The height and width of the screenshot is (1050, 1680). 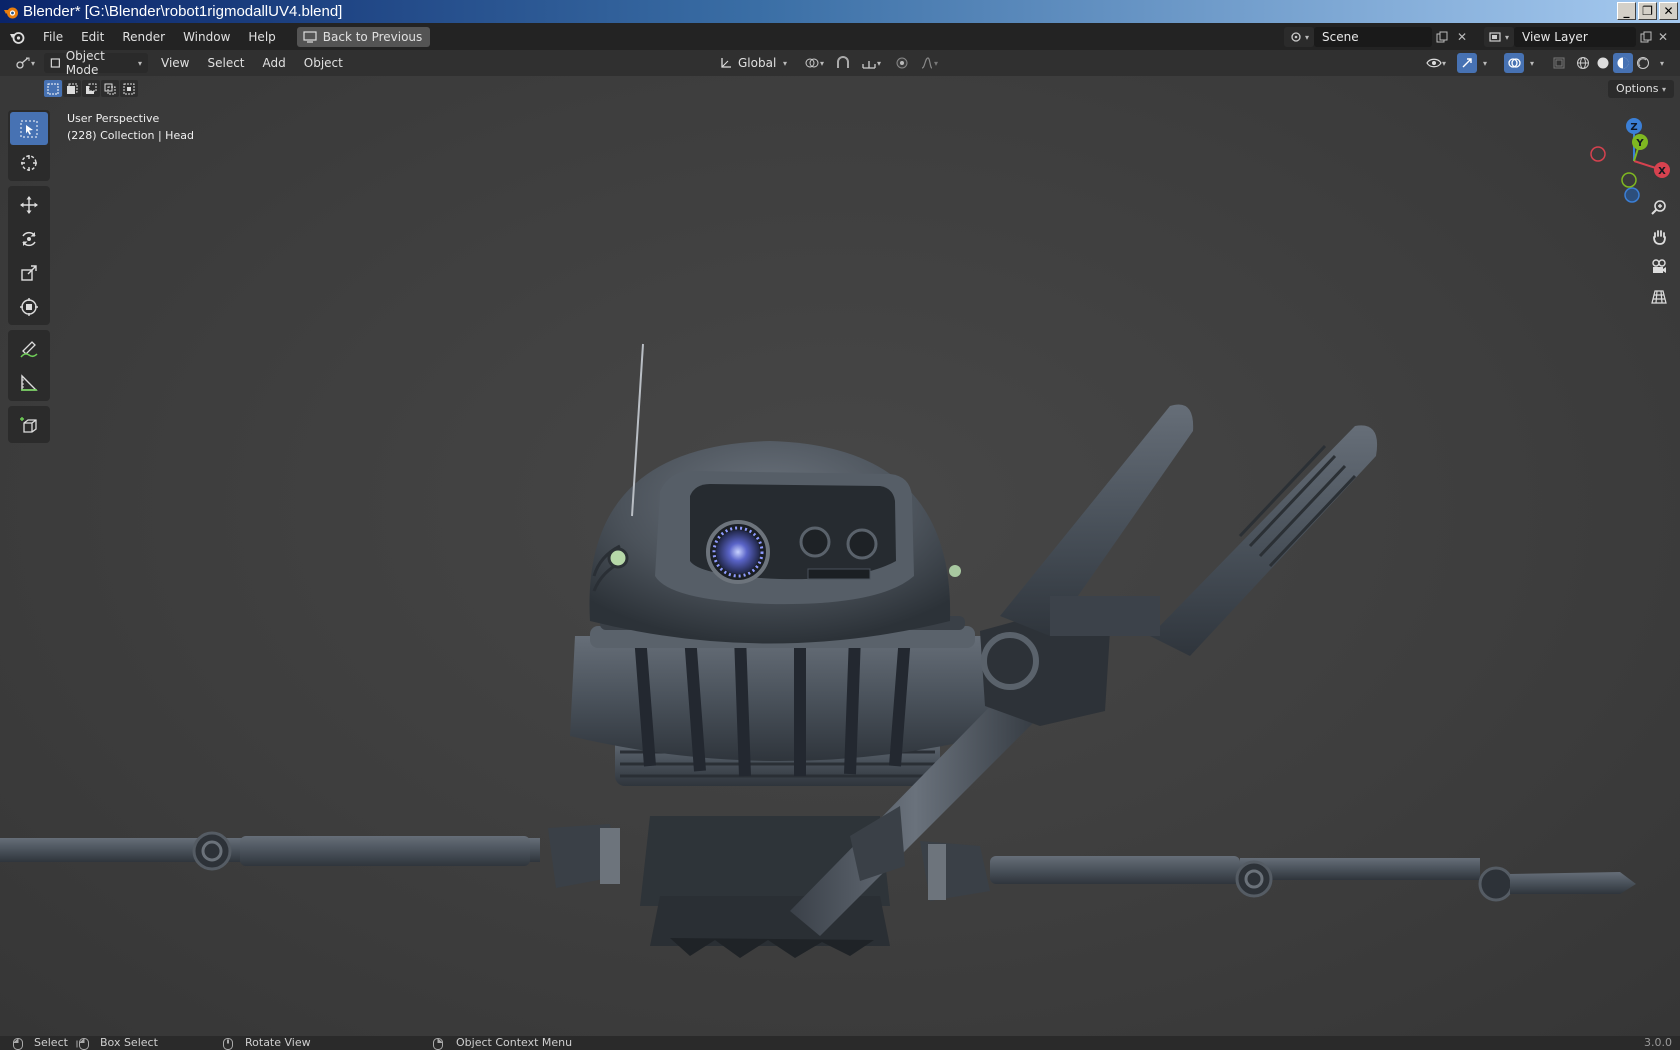 I want to click on mode-label: Object Mode, so click(x=85, y=63).